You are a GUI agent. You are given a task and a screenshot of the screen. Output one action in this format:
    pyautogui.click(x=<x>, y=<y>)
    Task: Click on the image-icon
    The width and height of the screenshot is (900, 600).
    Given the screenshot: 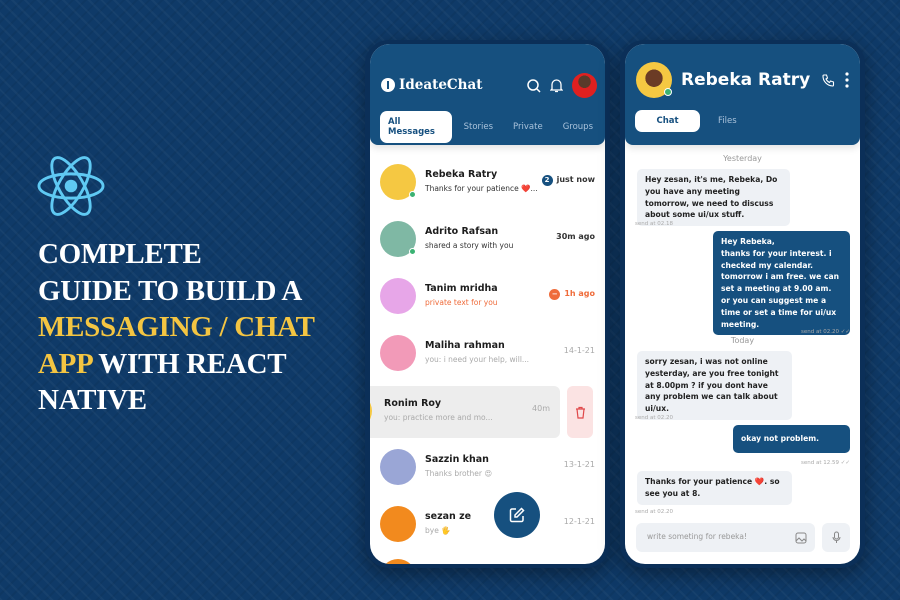 What is the action you would take?
    pyautogui.click(x=801, y=538)
    